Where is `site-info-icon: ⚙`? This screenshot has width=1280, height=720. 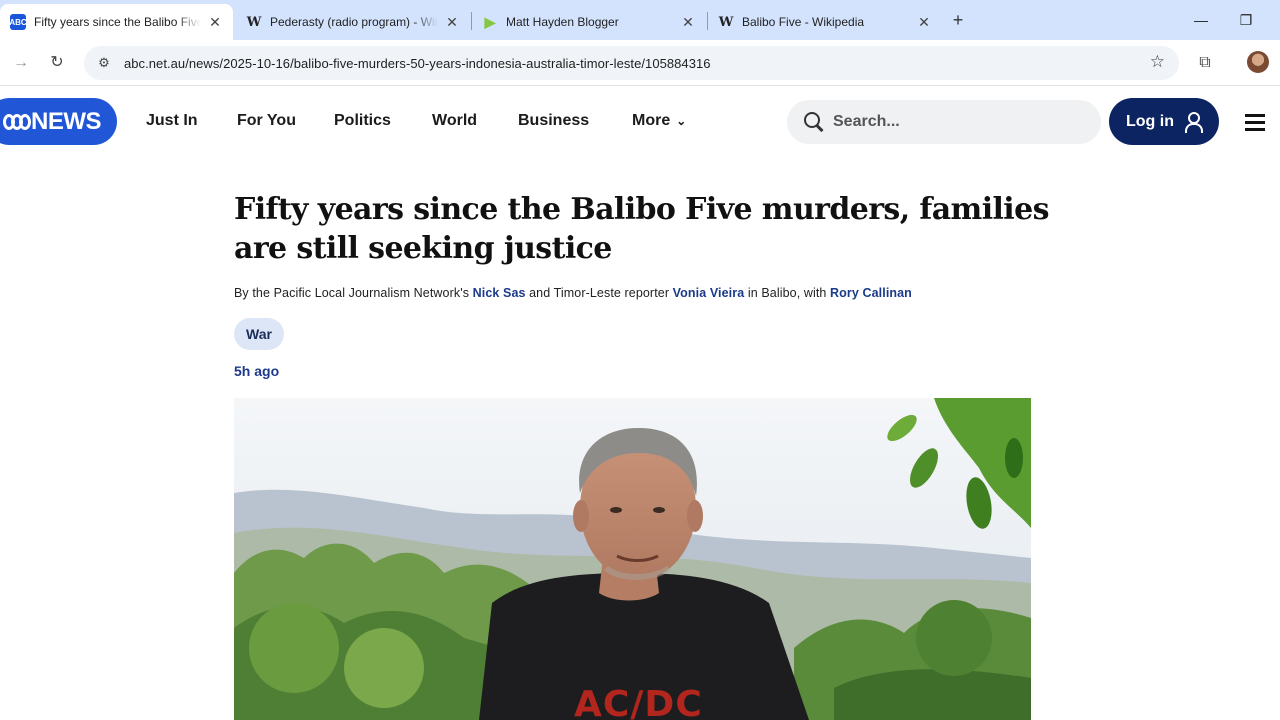
site-info-icon: ⚙ is located at coordinates (104, 63).